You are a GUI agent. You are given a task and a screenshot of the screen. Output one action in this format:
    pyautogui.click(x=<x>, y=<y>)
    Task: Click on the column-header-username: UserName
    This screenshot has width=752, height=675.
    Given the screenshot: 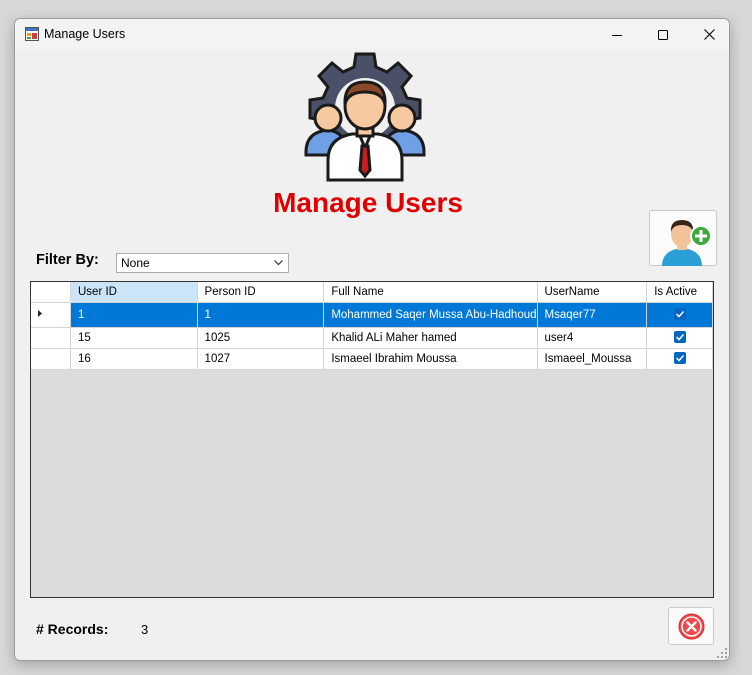 What is the action you would take?
    pyautogui.click(x=592, y=292)
    